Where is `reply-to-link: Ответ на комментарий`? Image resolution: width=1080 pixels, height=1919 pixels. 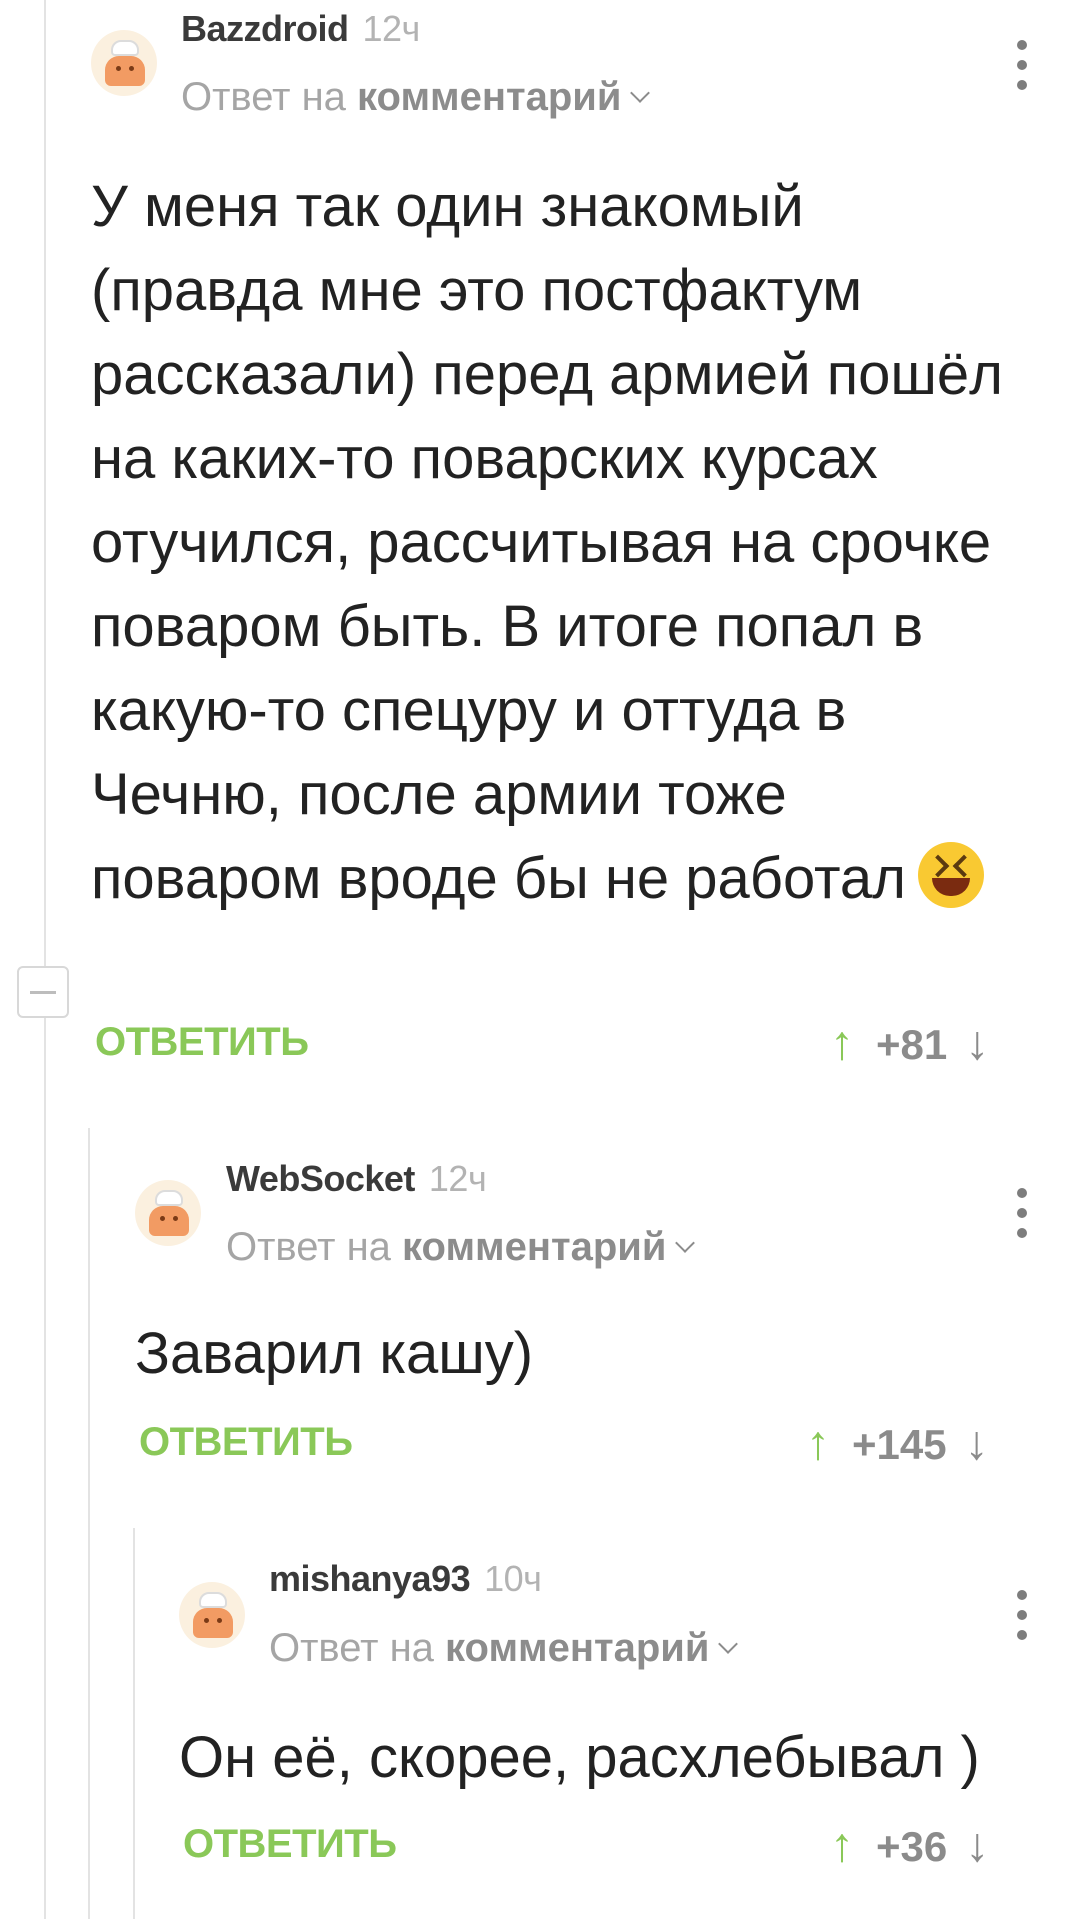 reply-to-link: Ответ на комментарий is located at coordinates (504, 1648).